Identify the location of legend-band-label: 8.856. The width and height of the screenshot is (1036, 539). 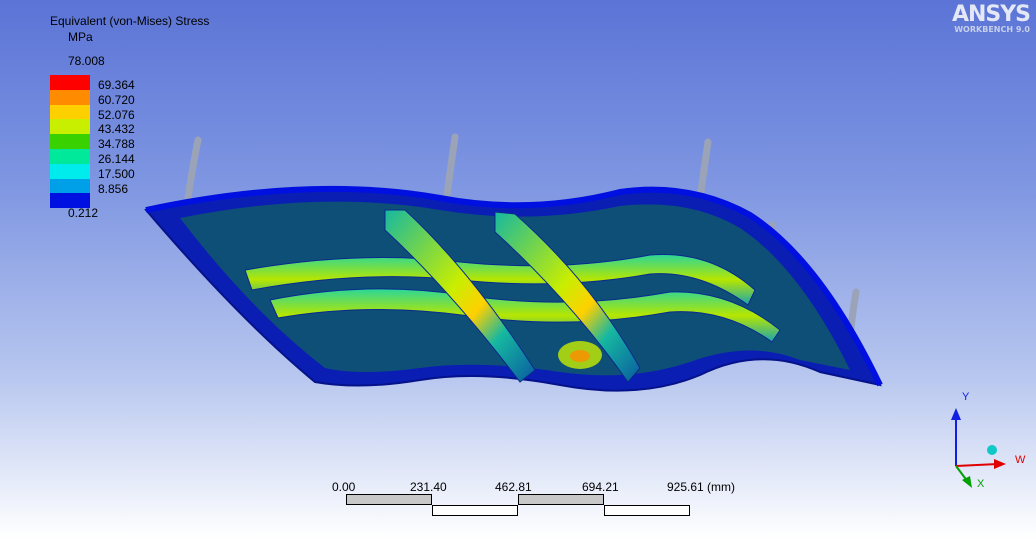
(113, 188).